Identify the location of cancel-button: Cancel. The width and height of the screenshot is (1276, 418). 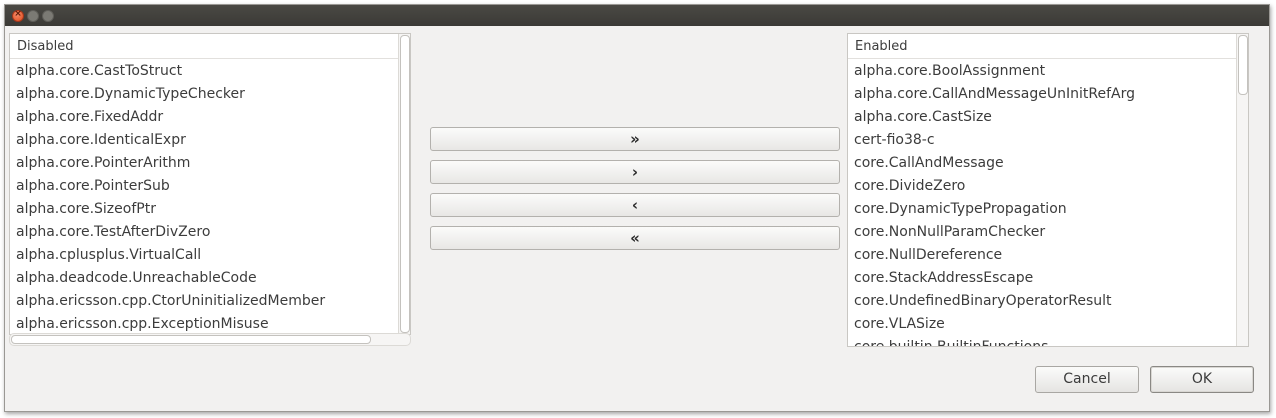
(1087, 379).